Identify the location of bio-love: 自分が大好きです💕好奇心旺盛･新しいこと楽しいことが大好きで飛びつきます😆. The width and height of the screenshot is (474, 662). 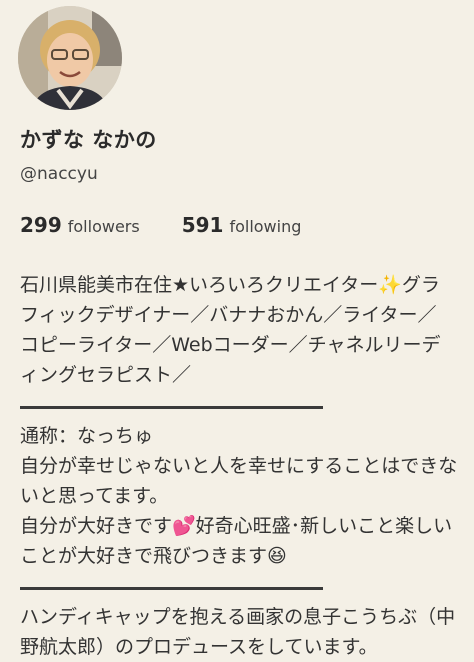
(236, 541).